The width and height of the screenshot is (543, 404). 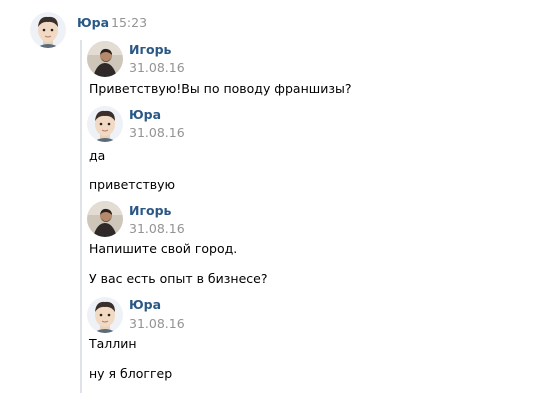 I want to click on message-text: Таллин, so click(x=113, y=343).